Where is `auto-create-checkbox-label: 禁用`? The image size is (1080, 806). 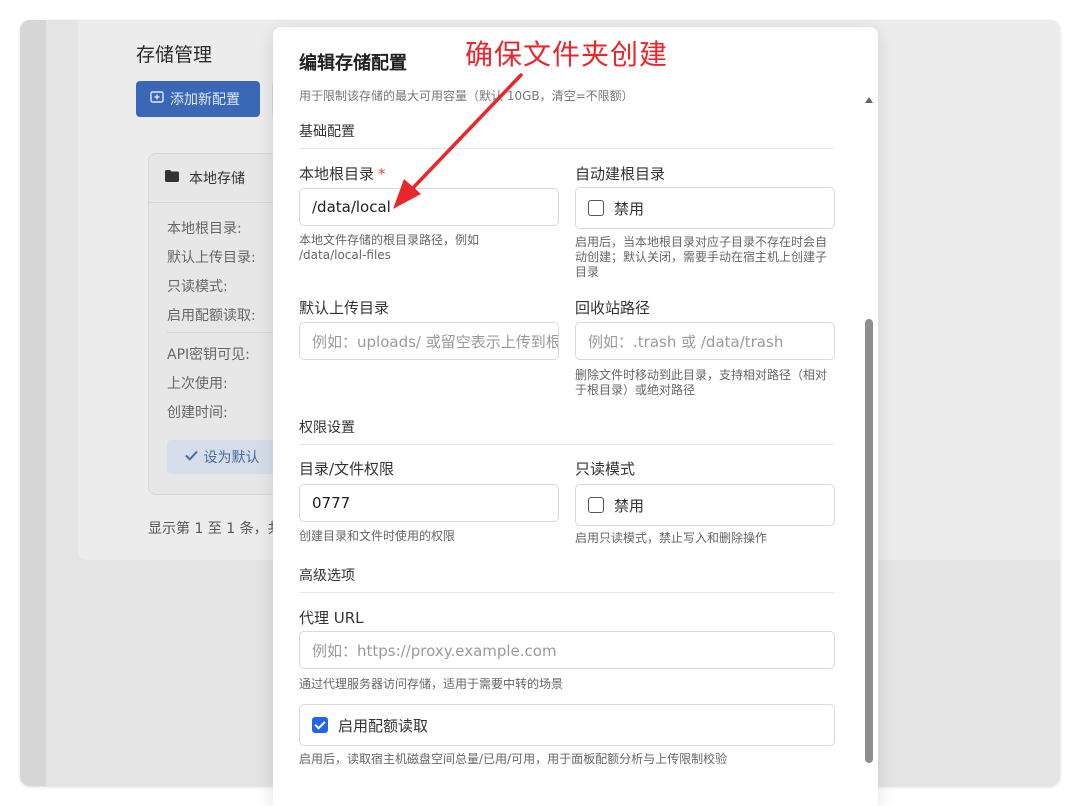 auto-create-checkbox-label: 禁用 is located at coordinates (629, 208).